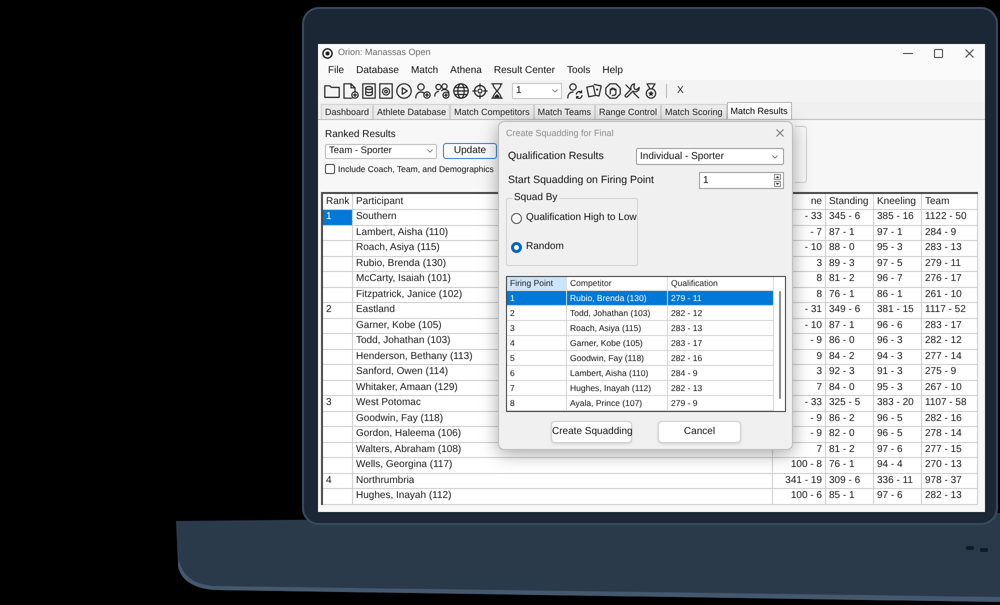 The image size is (1000, 605). I want to click on menu-item: Result Center, so click(525, 71).